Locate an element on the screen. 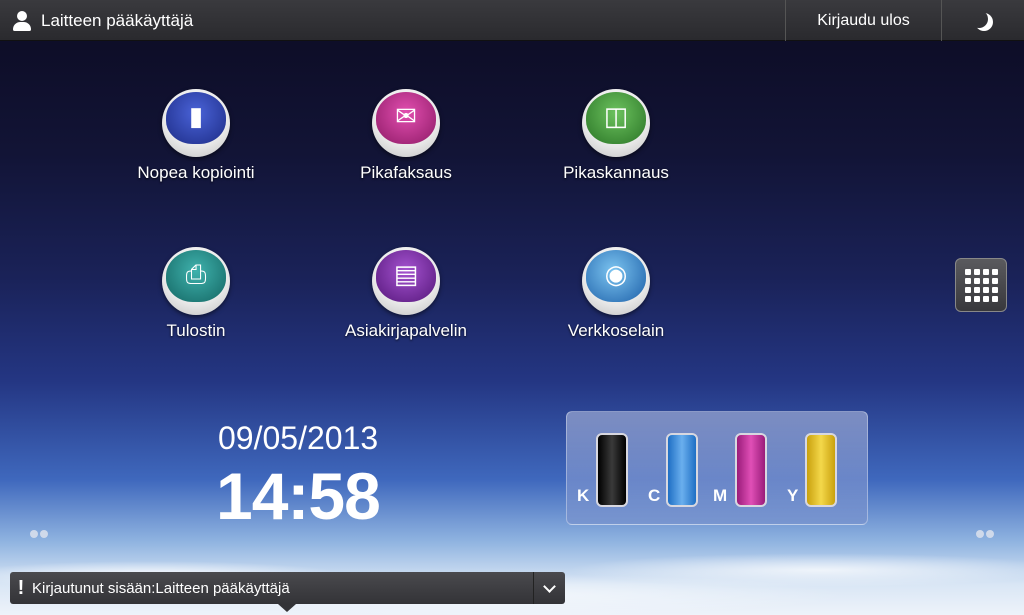 This screenshot has width=1024, height=615. logout-button: Kirjaudu ulos is located at coordinates (863, 20).